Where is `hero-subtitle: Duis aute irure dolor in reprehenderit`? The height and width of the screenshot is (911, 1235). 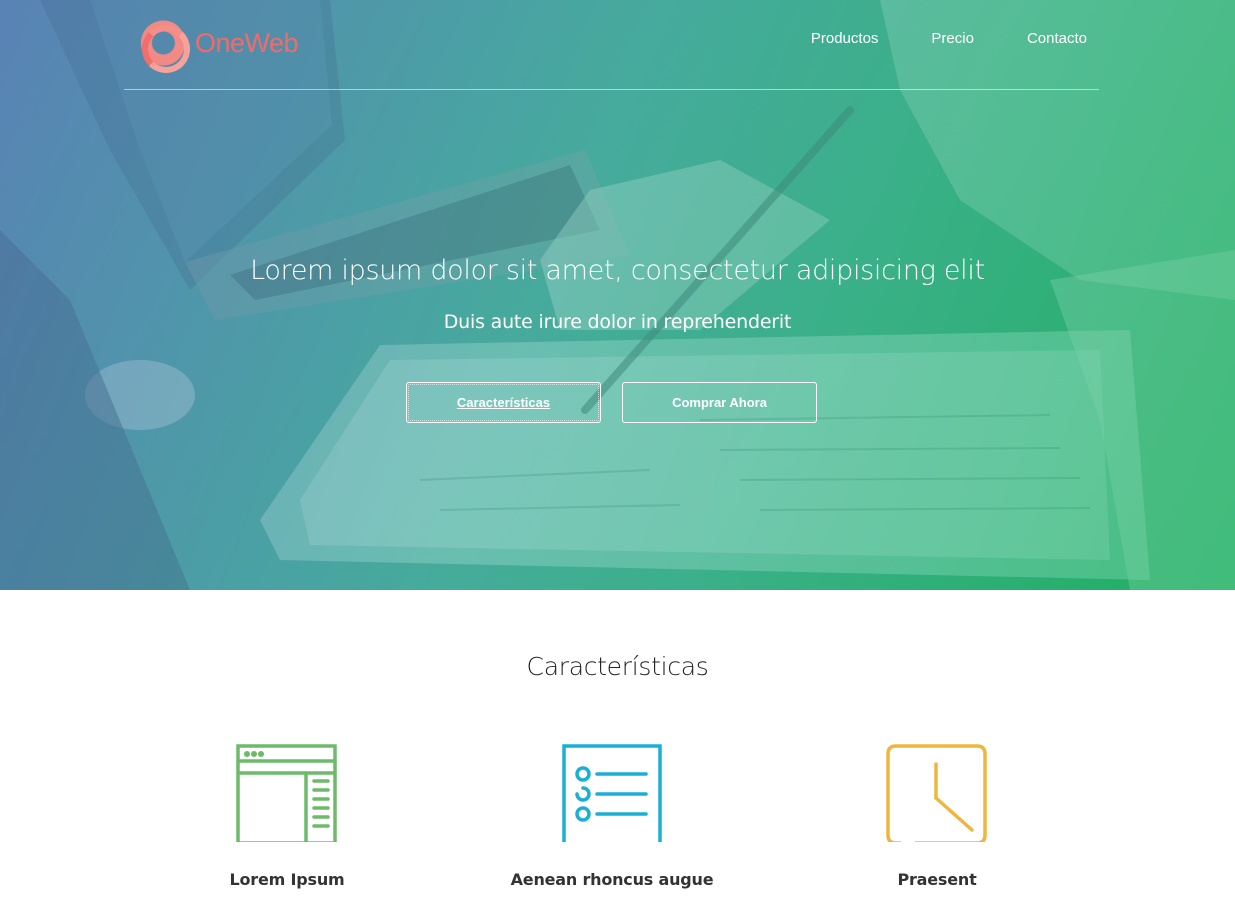 hero-subtitle: Duis aute irure dolor in reprehenderit is located at coordinates (617, 322).